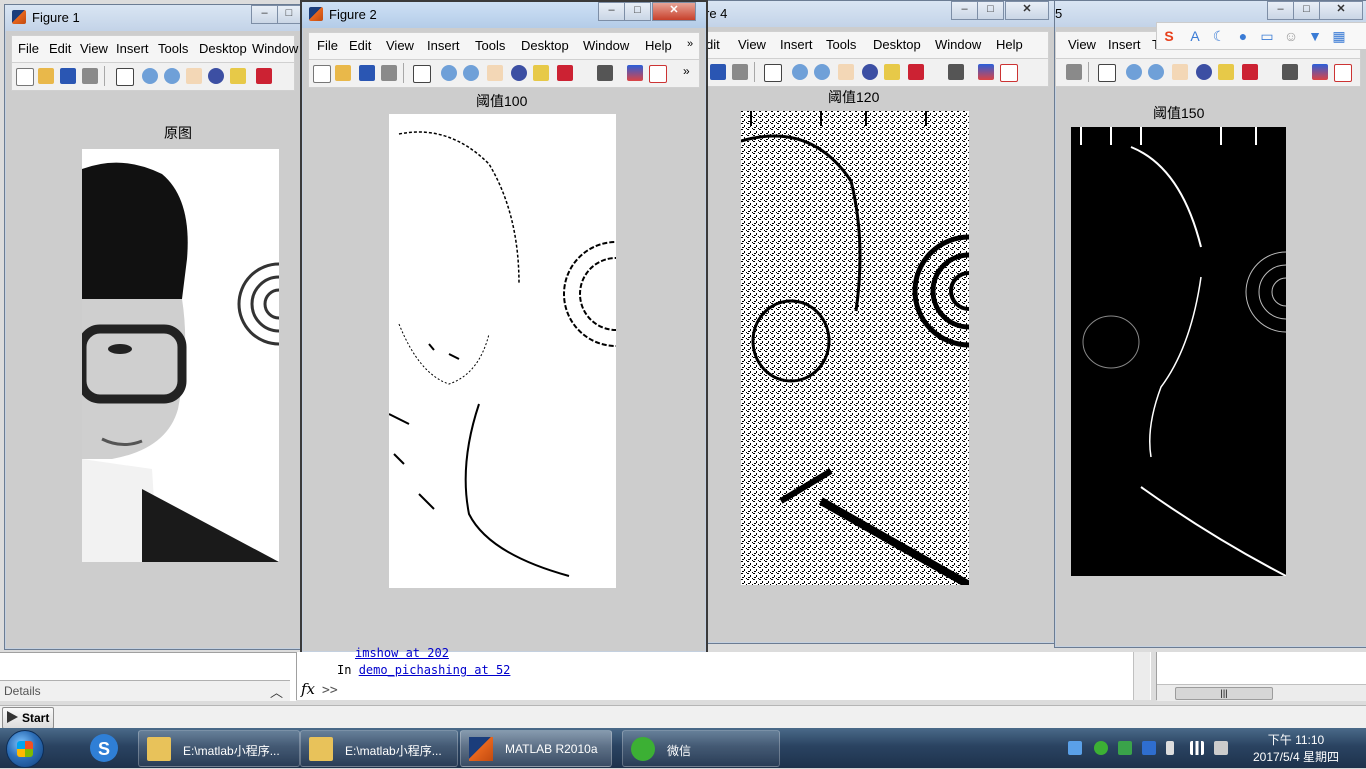 Image resolution: width=1366 pixels, height=769 pixels. What do you see at coordinates (28, 718) in the screenshot?
I see `matlab-start-button: Start` at bounding box center [28, 718].